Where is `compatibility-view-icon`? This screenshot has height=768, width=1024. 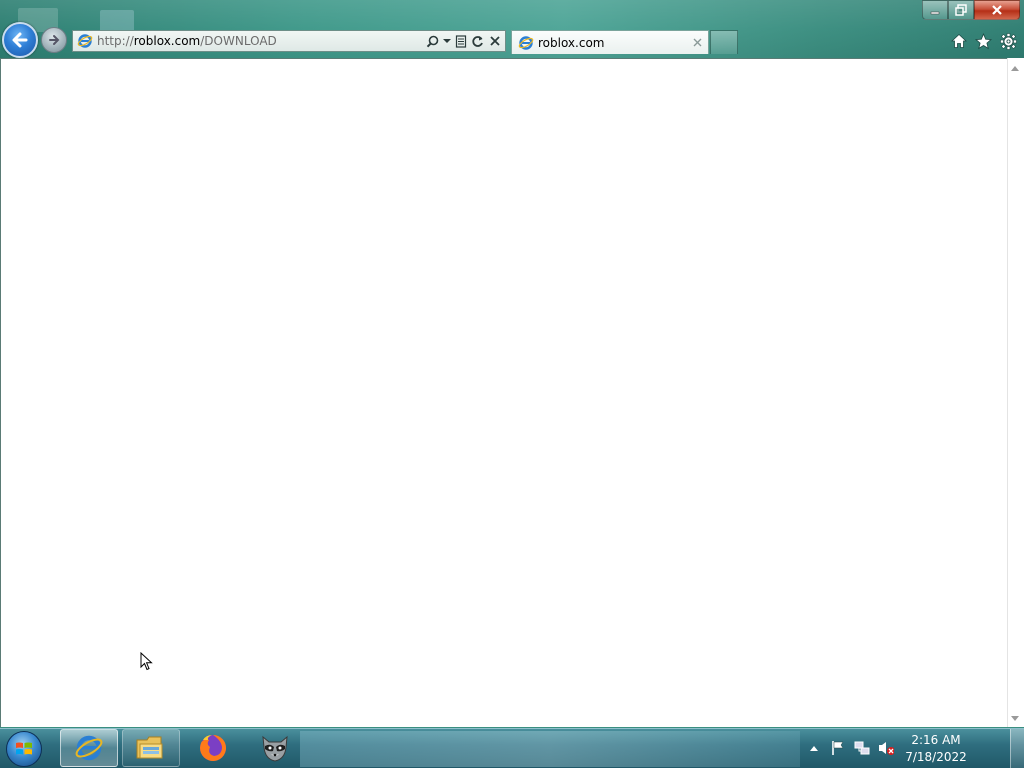 compatibility-view-icon is located at coordinates (460, 41).